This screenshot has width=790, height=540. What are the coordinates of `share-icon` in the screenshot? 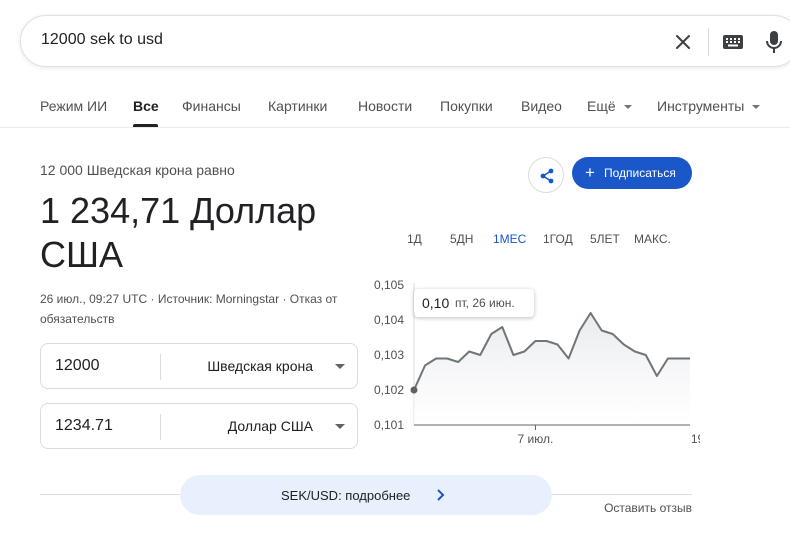 It's located at (547, 176).